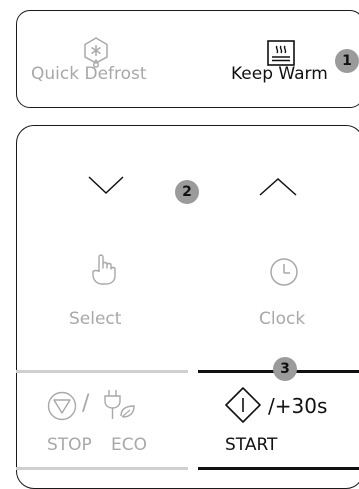 This screenshot has height=489, width=359. What do you see at coordinates (285, 369) in the screenshot?
I see `callout-badge-3: 3` at bounding box center [285, 369].